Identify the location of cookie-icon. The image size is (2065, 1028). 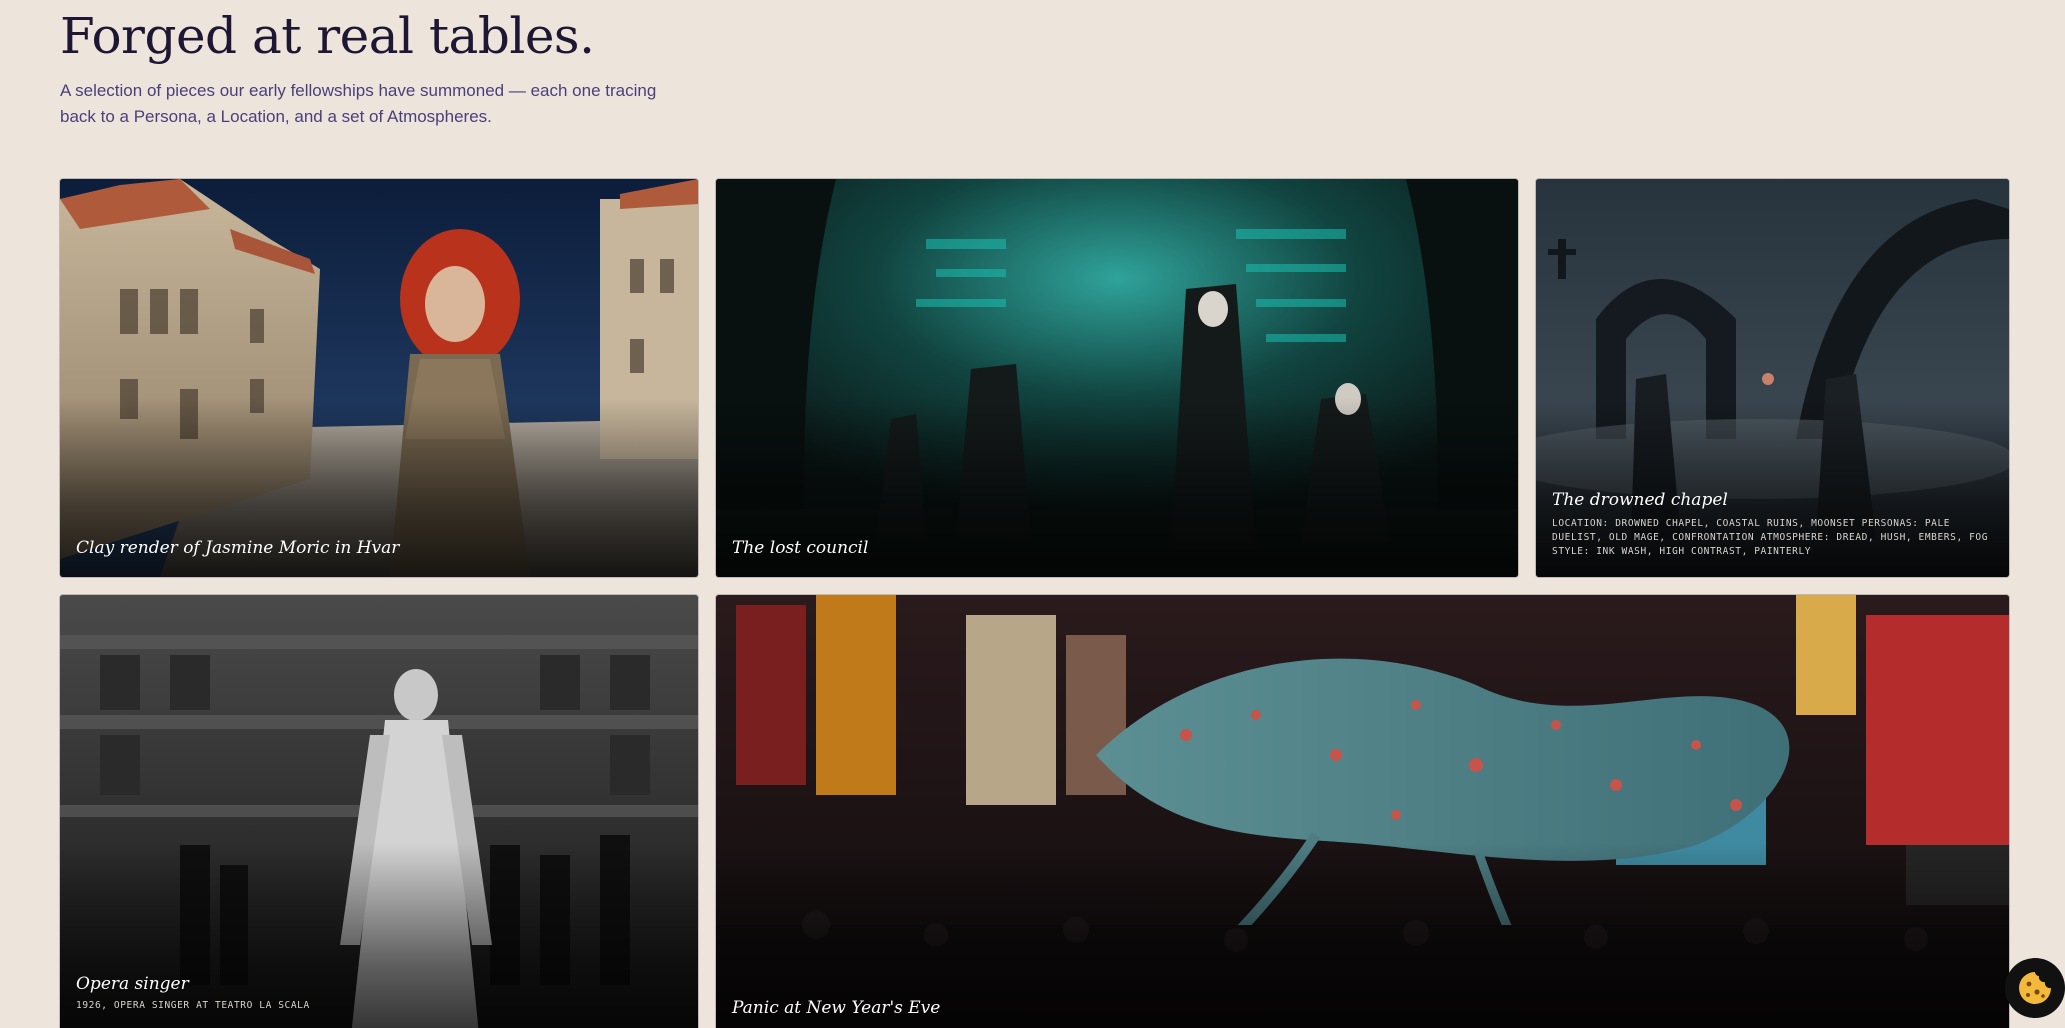
(2035, 988).